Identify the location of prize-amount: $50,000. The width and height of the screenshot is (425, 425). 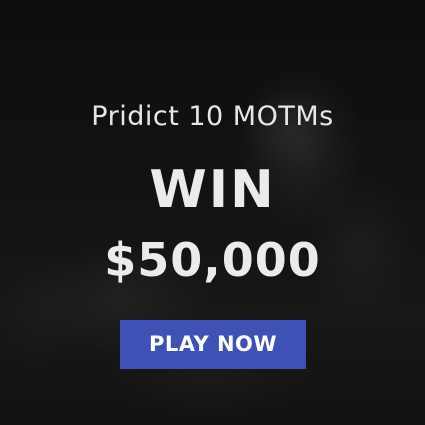
(212, 260).